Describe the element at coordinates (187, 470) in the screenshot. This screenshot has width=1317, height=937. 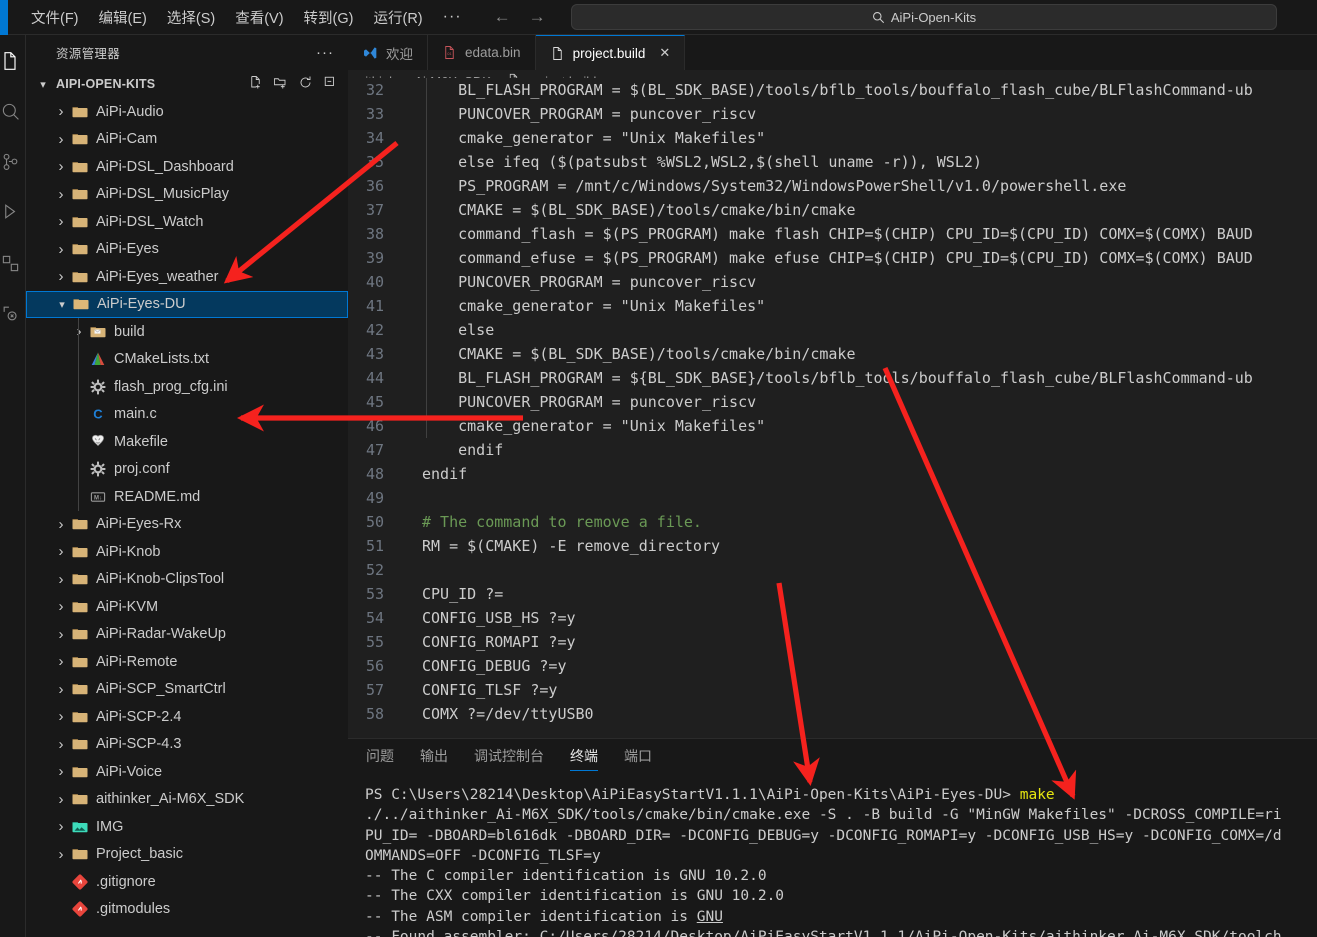
I see `tree-item-proj-conf: proj.conf` at that location.